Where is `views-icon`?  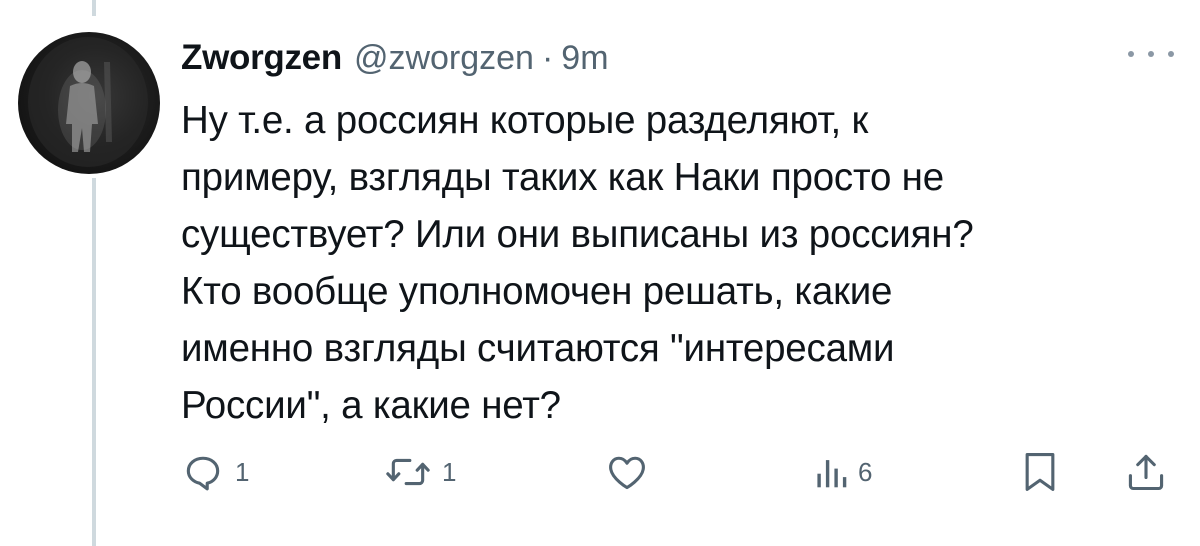 views-icon is located at coordinates (832, 474).